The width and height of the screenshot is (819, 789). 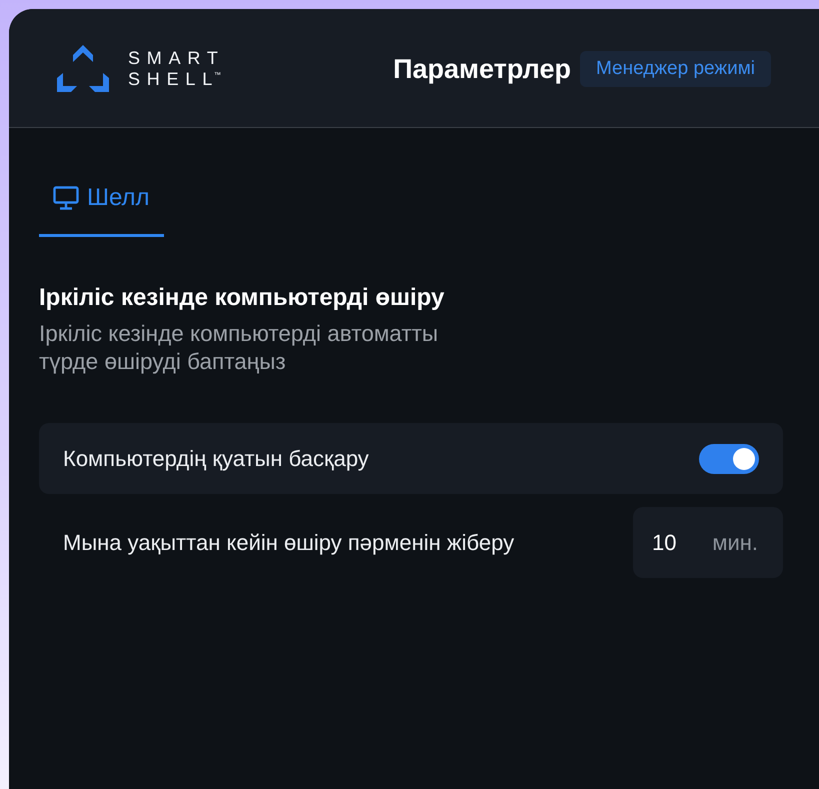 I want to click on mode-badge: Менеджер режимі, so click(x=675, y=69).